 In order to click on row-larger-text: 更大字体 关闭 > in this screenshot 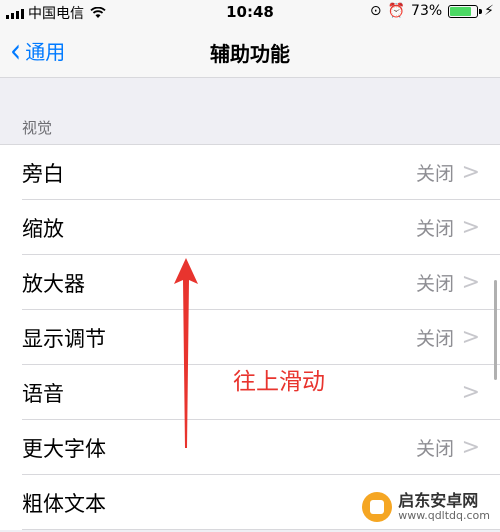, I will do `click(250, 447)`.